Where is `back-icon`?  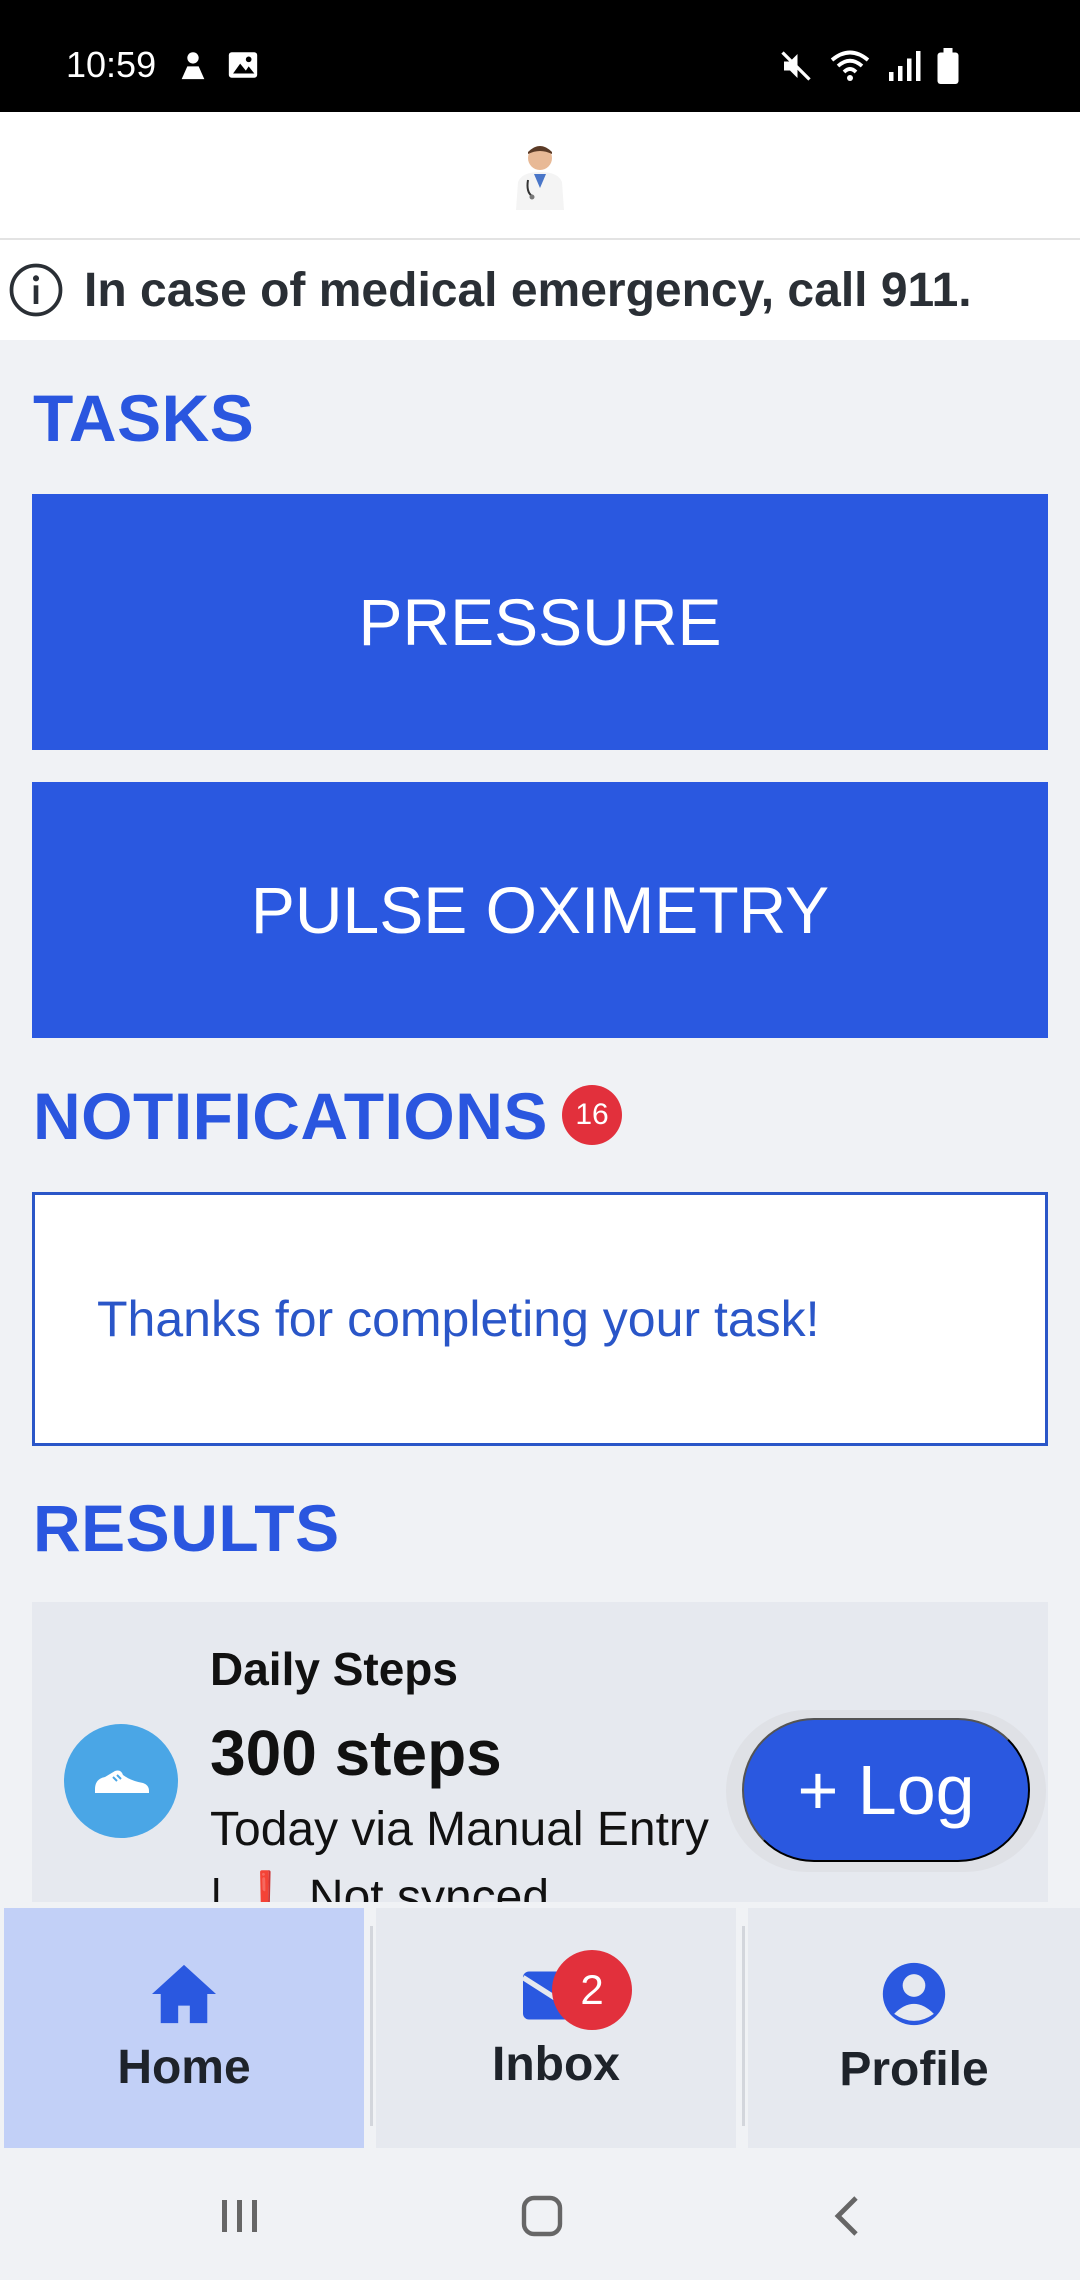 back-icon is located at coordinates (846, 2216).